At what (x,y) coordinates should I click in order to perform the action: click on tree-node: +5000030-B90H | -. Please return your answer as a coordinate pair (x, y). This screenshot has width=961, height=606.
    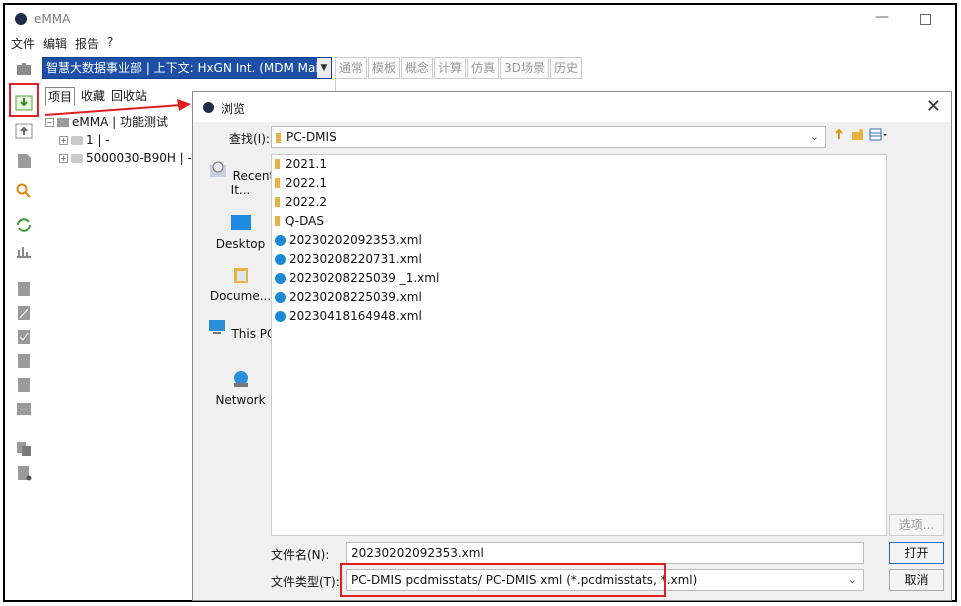
    Looking at the image, I should click on (118, 158).